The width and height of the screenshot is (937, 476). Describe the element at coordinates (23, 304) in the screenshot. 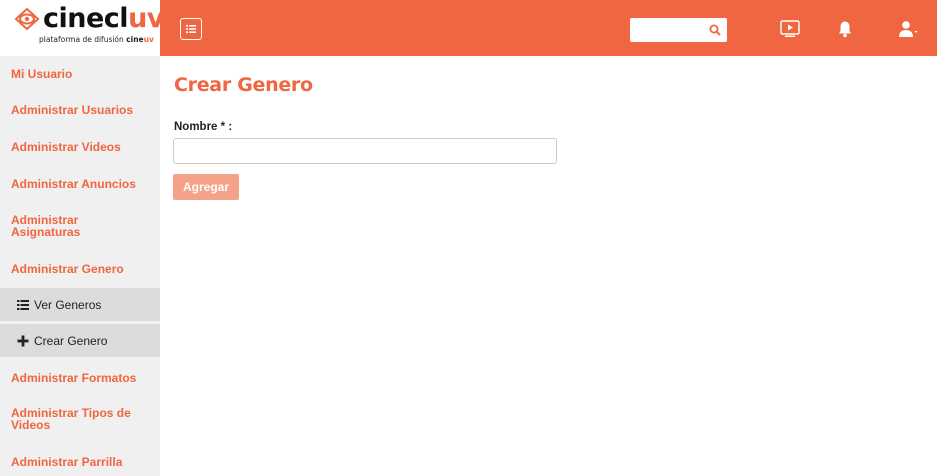

I see `list-icon` at that location.